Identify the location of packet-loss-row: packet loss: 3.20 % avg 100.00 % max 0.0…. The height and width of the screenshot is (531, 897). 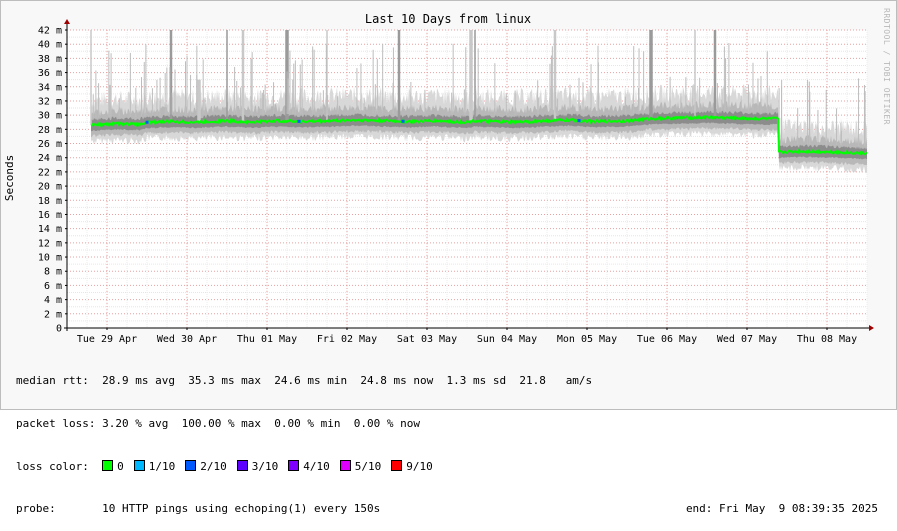
(451, 424).